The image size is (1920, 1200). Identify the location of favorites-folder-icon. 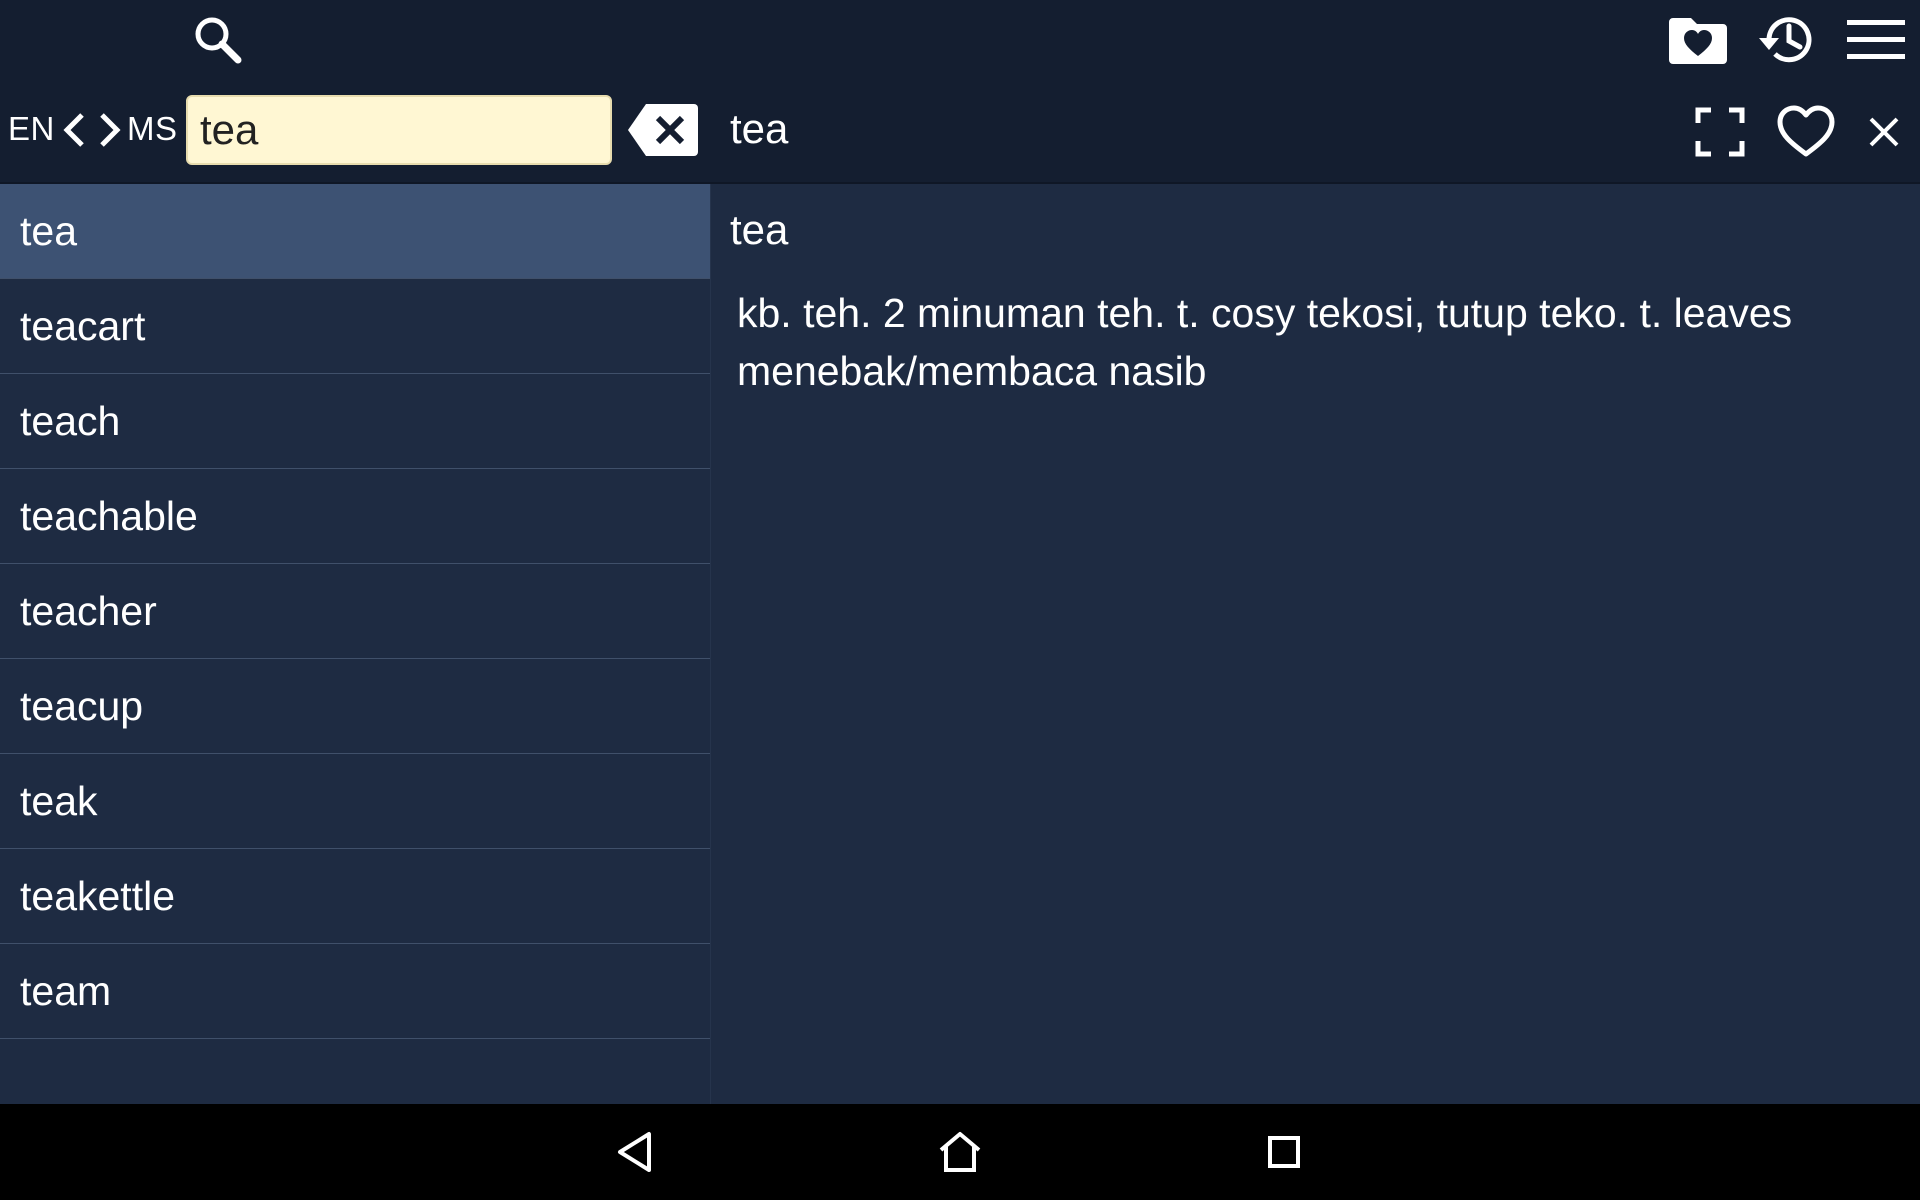
(1698, 40).